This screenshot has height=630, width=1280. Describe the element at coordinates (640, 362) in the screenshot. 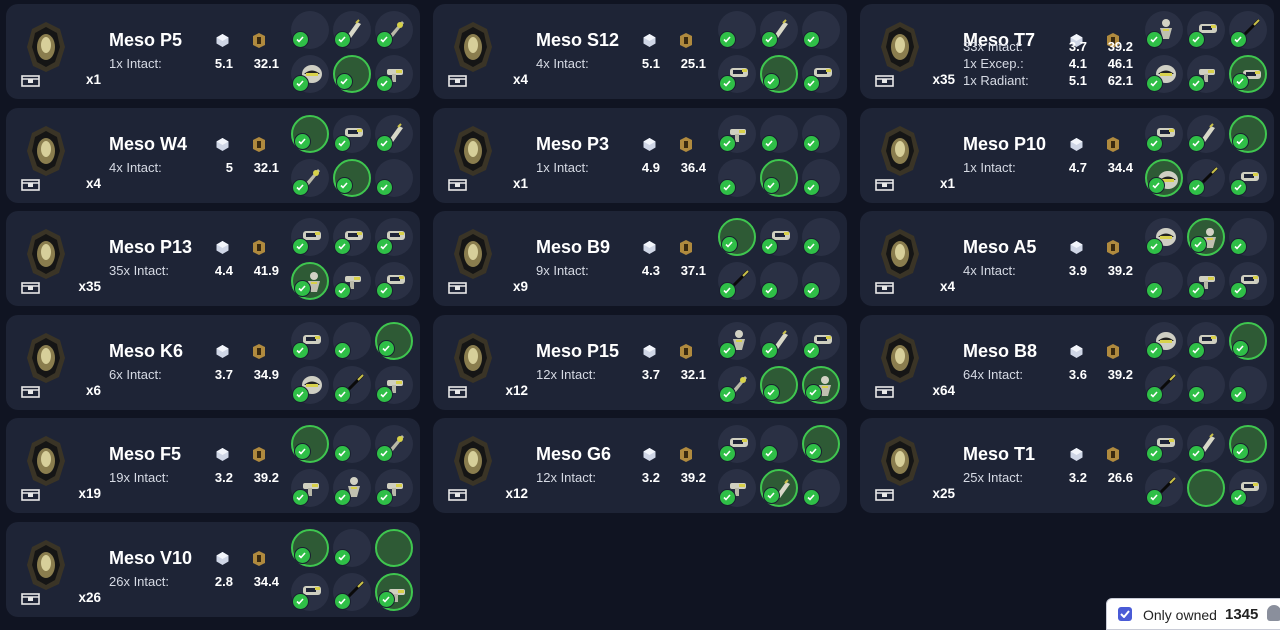

I see `relic-card: x12 Meso P15 12x Intact: 3.7 32.1` at that location.